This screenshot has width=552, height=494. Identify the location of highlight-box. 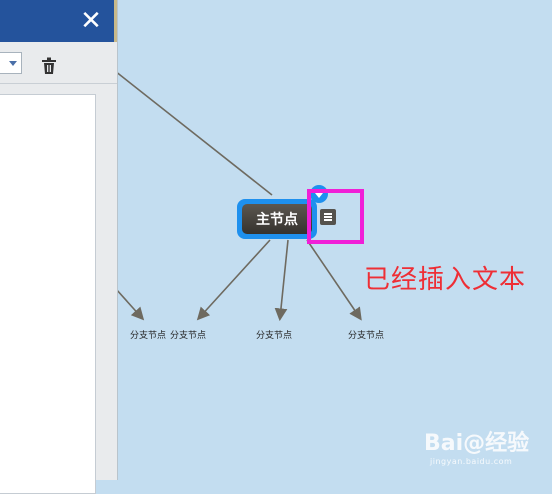
(335, 216).